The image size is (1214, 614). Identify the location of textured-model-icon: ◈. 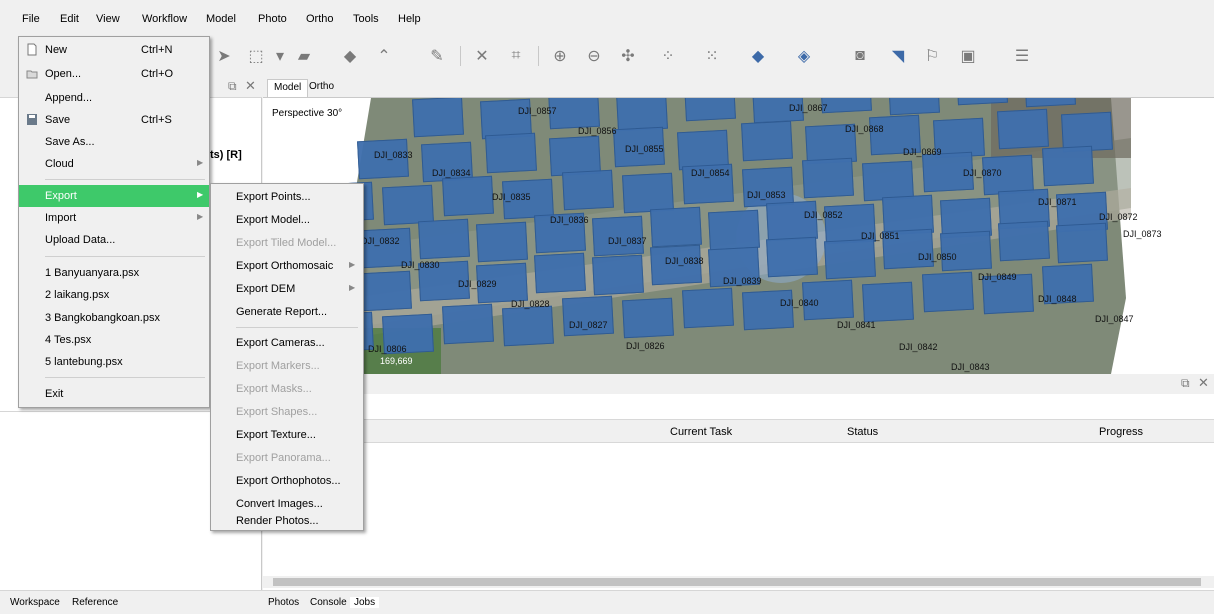
(804, 56).